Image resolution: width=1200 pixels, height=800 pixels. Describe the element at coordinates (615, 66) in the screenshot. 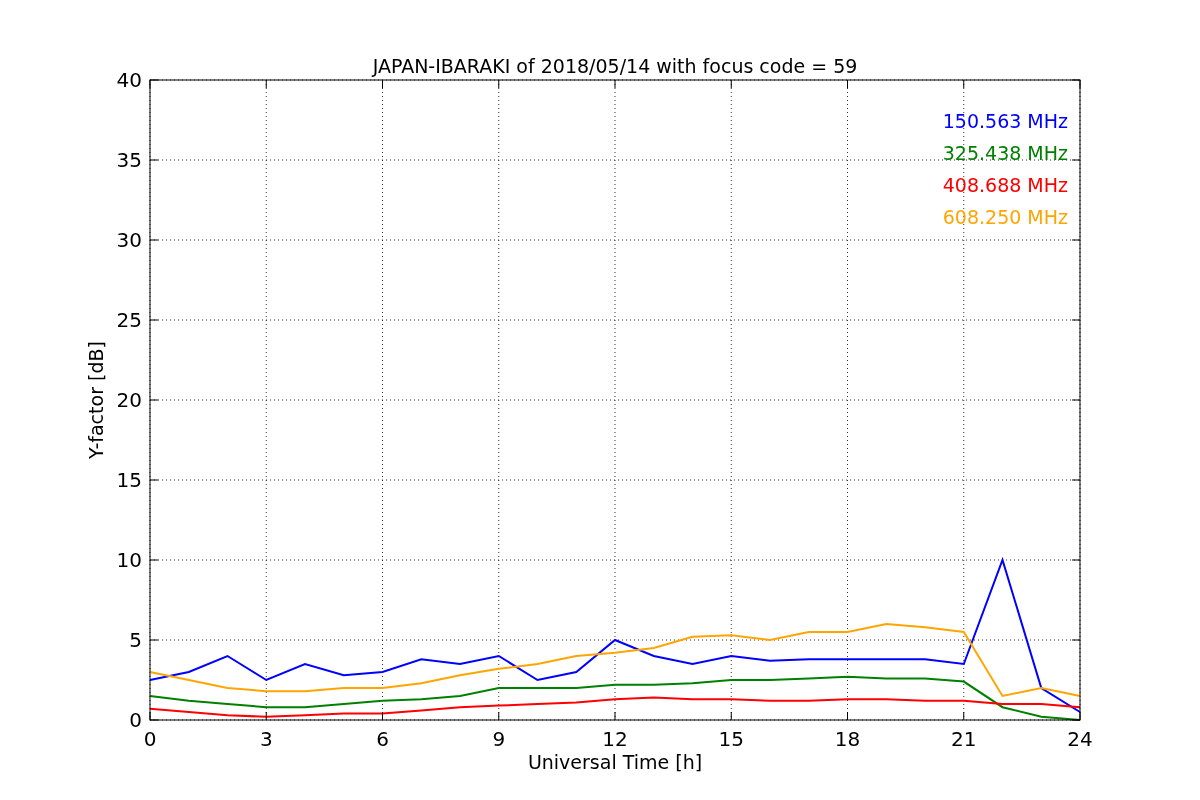

I see `chart-title: JAPAN-IBARAKI of 2018/05/14 with focus code = 59` at that location.